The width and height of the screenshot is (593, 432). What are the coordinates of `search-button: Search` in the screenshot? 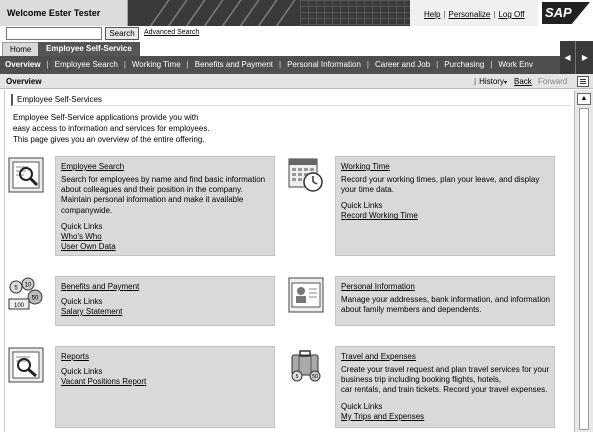 It's located at (122, 33).